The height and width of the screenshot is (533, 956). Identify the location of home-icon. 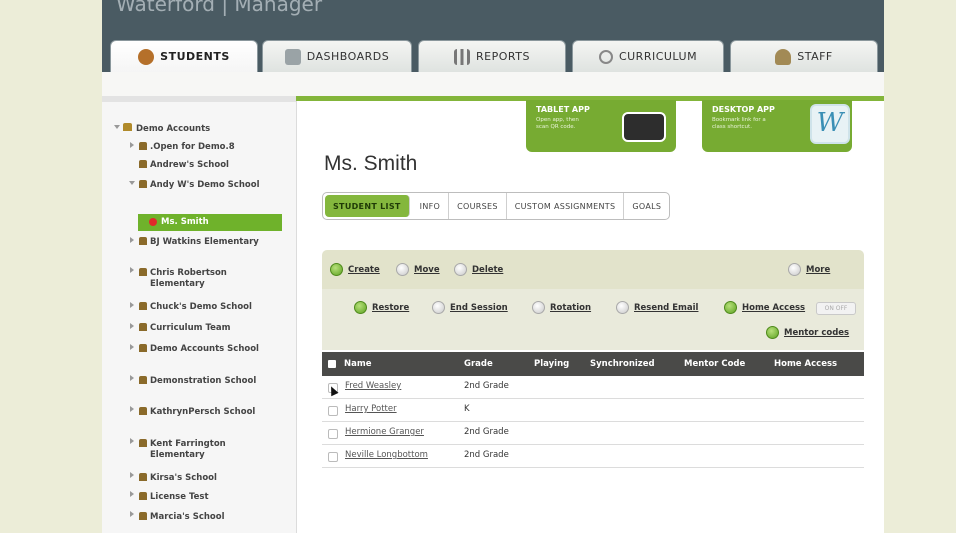
(127, 127).